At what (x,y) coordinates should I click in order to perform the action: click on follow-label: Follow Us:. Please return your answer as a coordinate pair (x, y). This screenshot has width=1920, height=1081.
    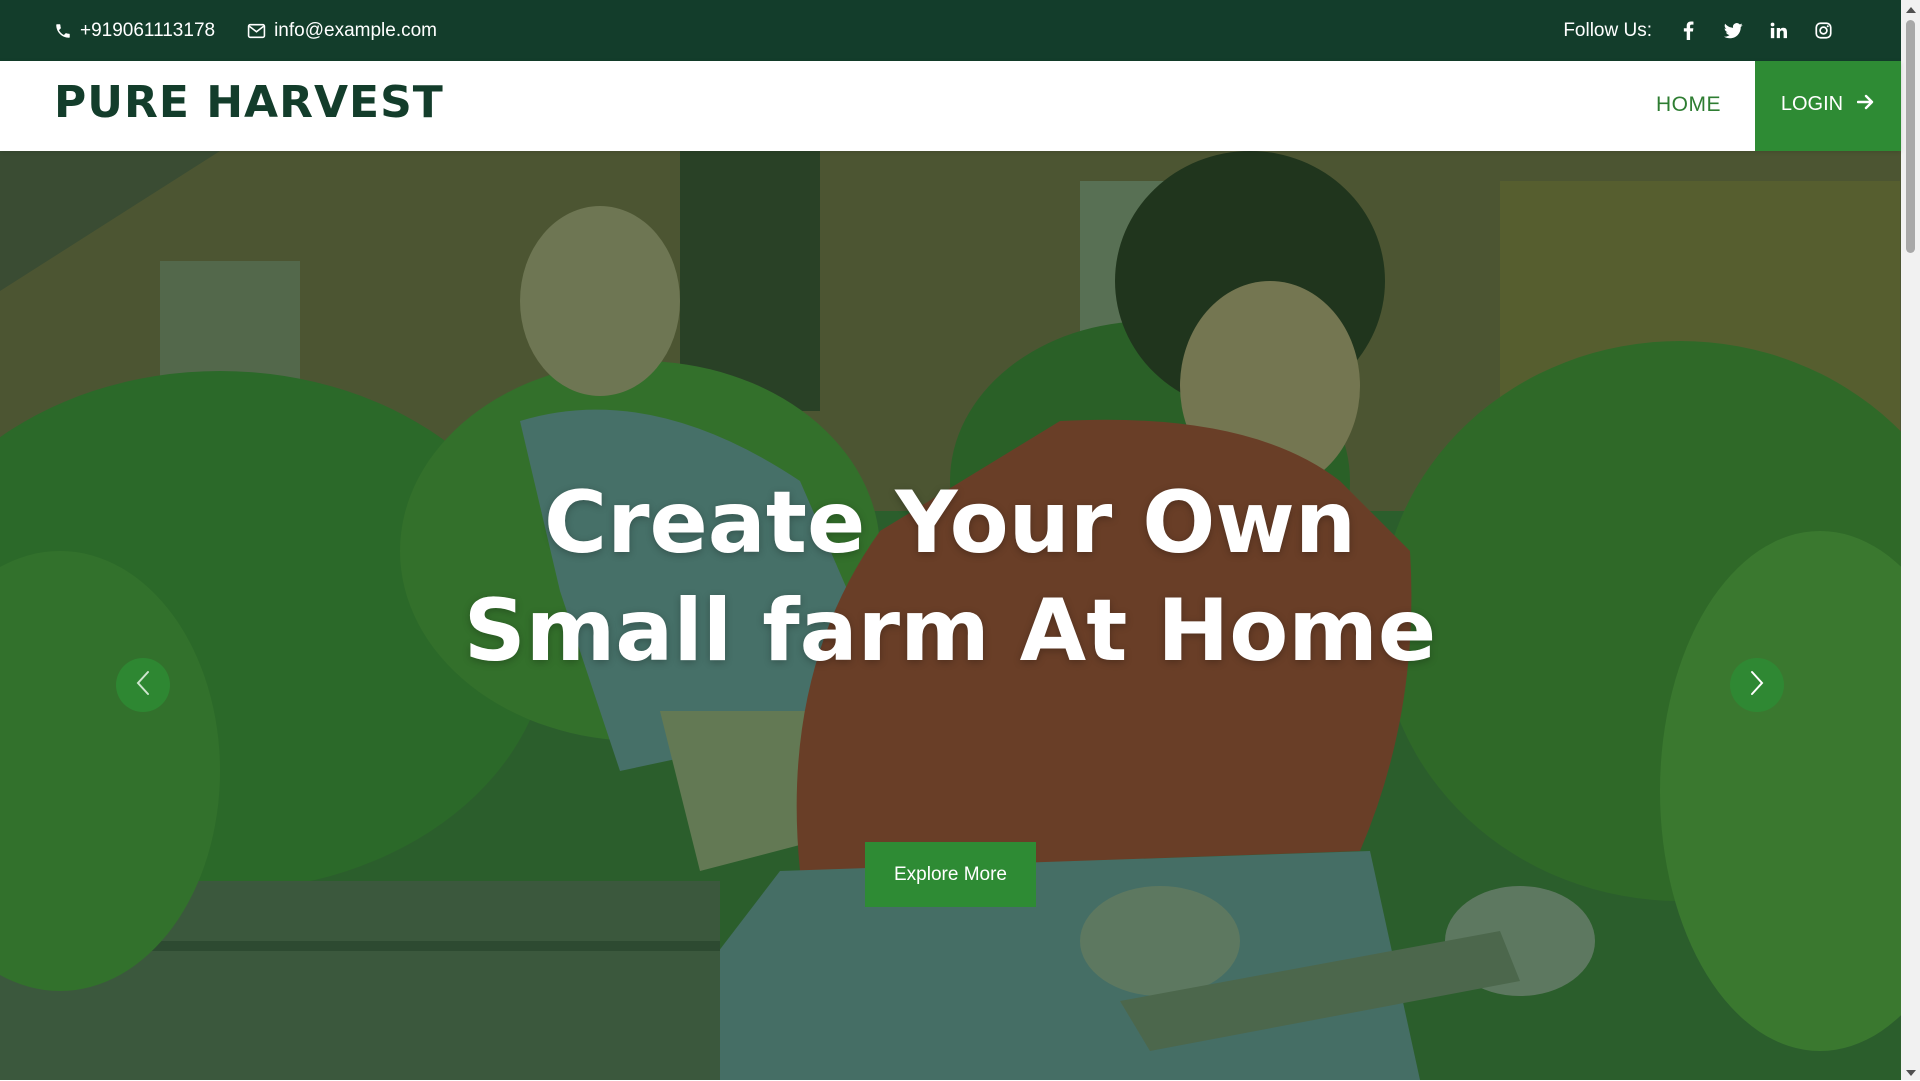
    Looking at the image, I should click on (1607, 30).